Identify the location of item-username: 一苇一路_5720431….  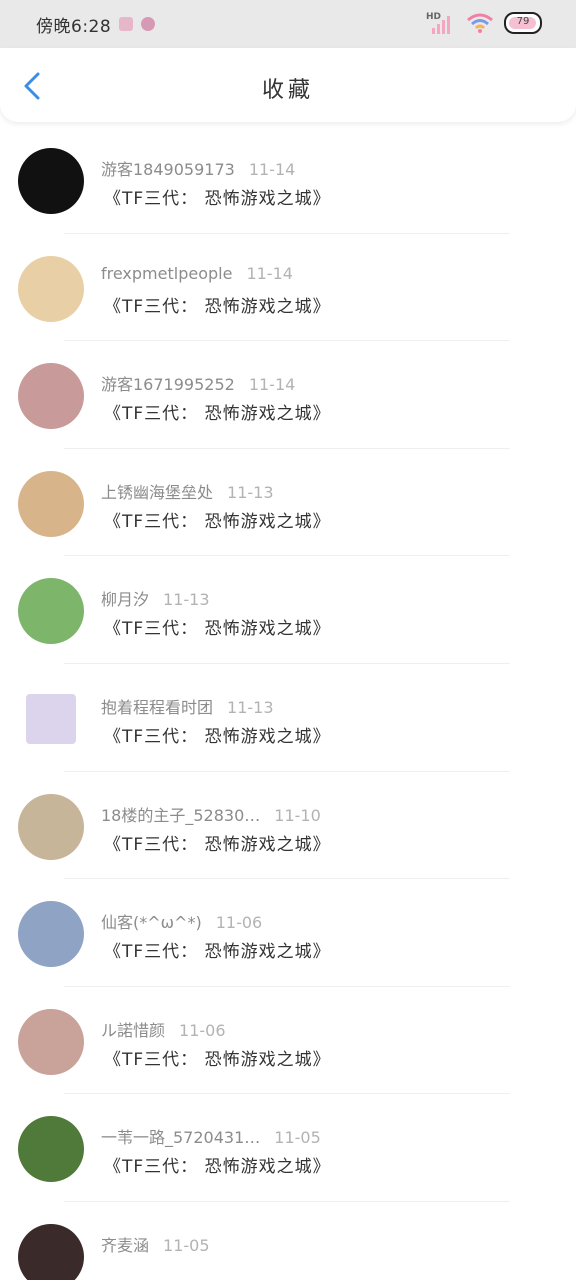
(180, 1137).